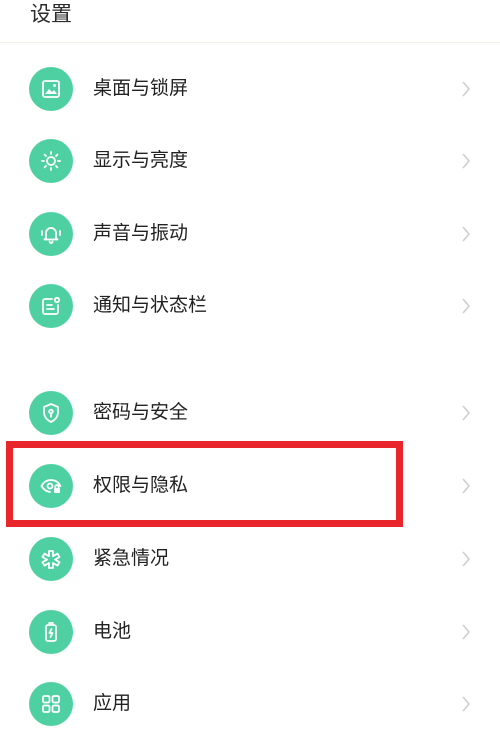 This screenshot has width=500, height=736. What do you see at coordinates (51, 632) in the screenshot?
I see `battery-icon` at bounding box center [51, 632].